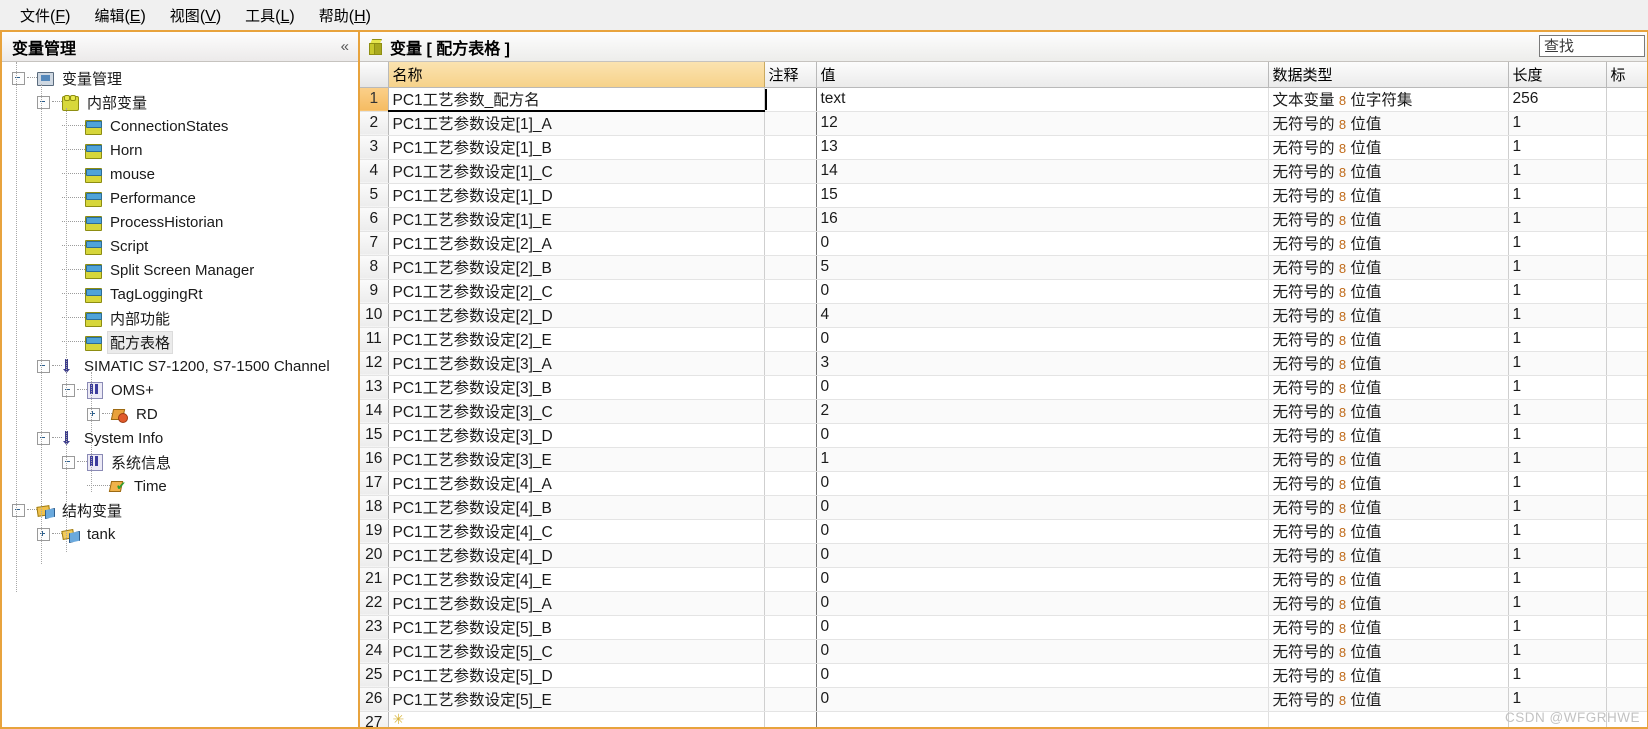 This screenshot has width=1648, height=729. What do you see at coordinates (1003, 675) in the screenshot?
I see `table-row: 25 PC1工艺参数设定[5]_D 0 无符号的 8 位值 1` at bounding box center [1003, 675].